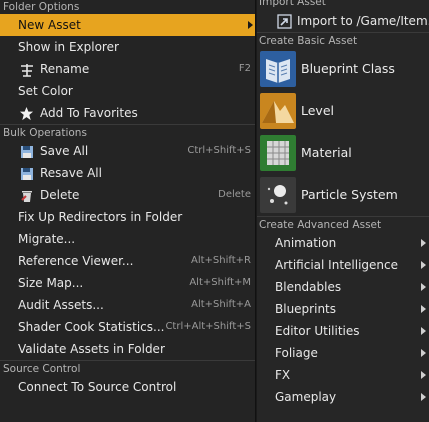 The image size is (429, 422). I want to click on artificial-intelligence-label: Artificial Intelligence, so click(336, 265).